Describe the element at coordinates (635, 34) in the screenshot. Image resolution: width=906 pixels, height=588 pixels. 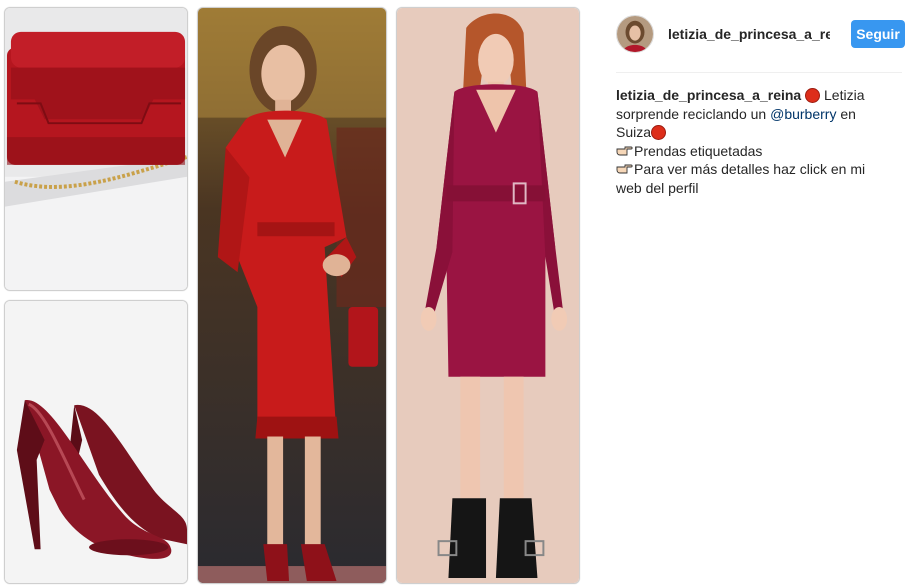
I see `avatar` at that location.